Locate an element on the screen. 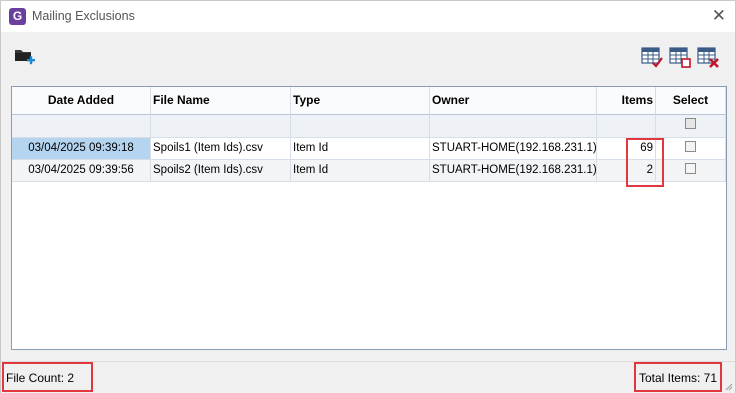 The width and height of the screenshot is (736, 393). select-all-checkbox is located at coordinates (690, 124).